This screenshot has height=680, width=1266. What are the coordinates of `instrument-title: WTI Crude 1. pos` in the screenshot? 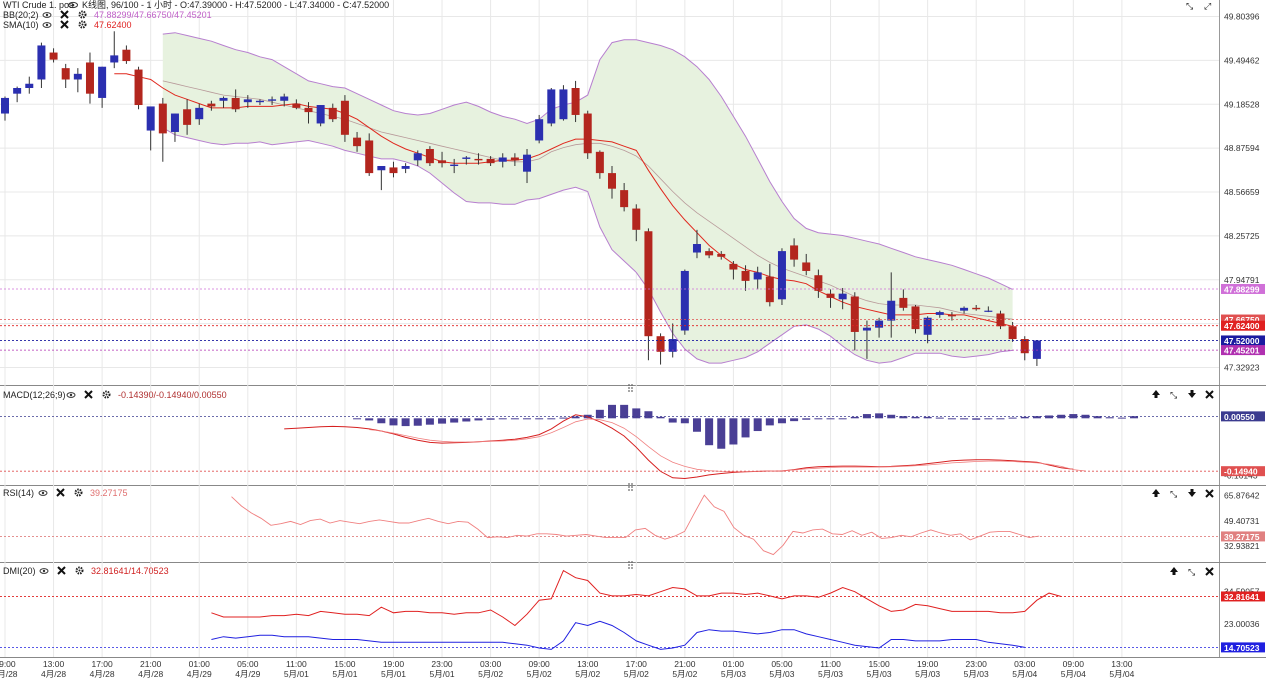 It's located at (38, 5).